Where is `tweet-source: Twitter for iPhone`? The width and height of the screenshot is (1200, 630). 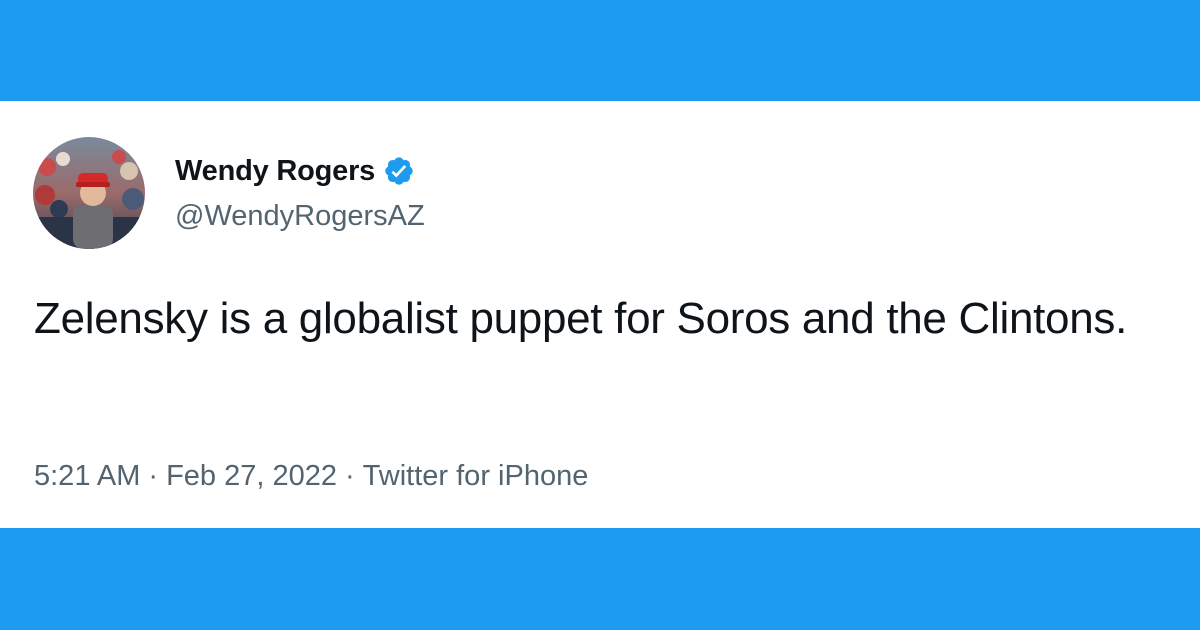 tweet-source: Twitter for iPhone is located at coordinates (476, 476).